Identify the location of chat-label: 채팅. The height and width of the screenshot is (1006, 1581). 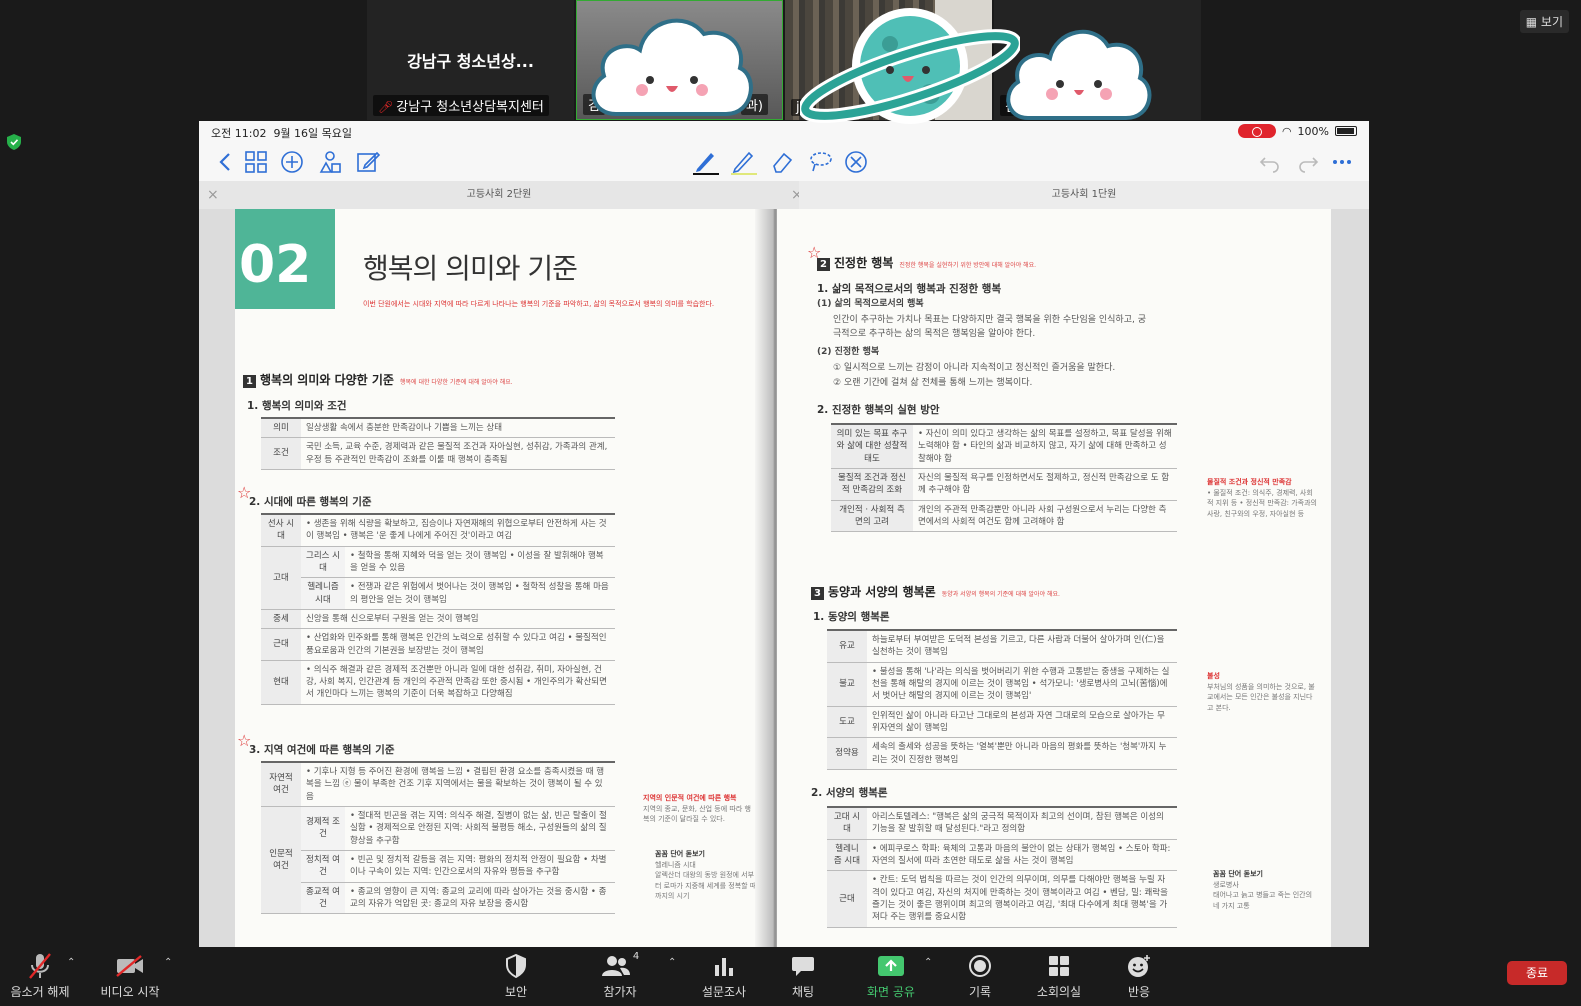
(803, 992).